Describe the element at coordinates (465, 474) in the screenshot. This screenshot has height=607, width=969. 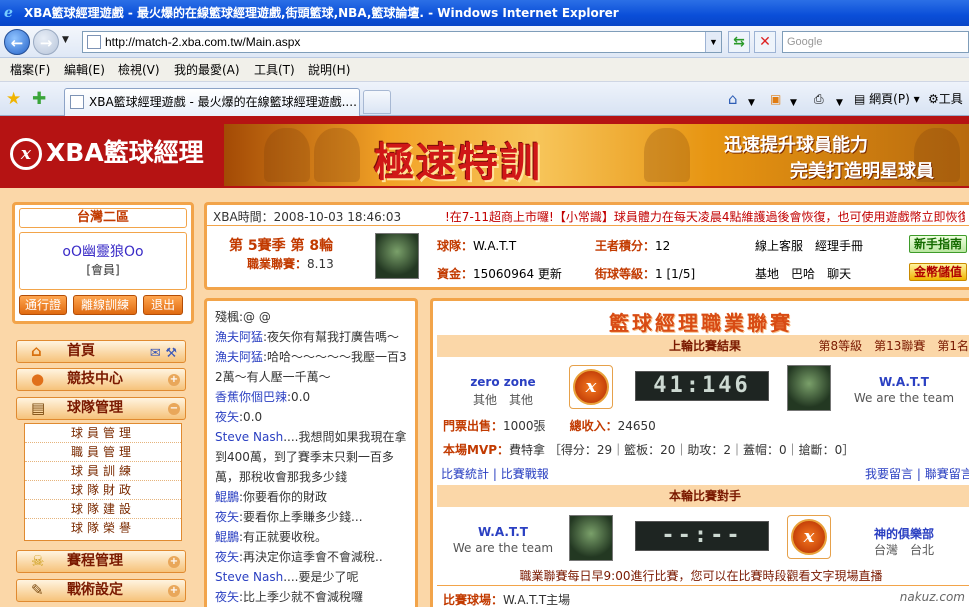
I see `match-stats-link: 比賽統計` at that location.